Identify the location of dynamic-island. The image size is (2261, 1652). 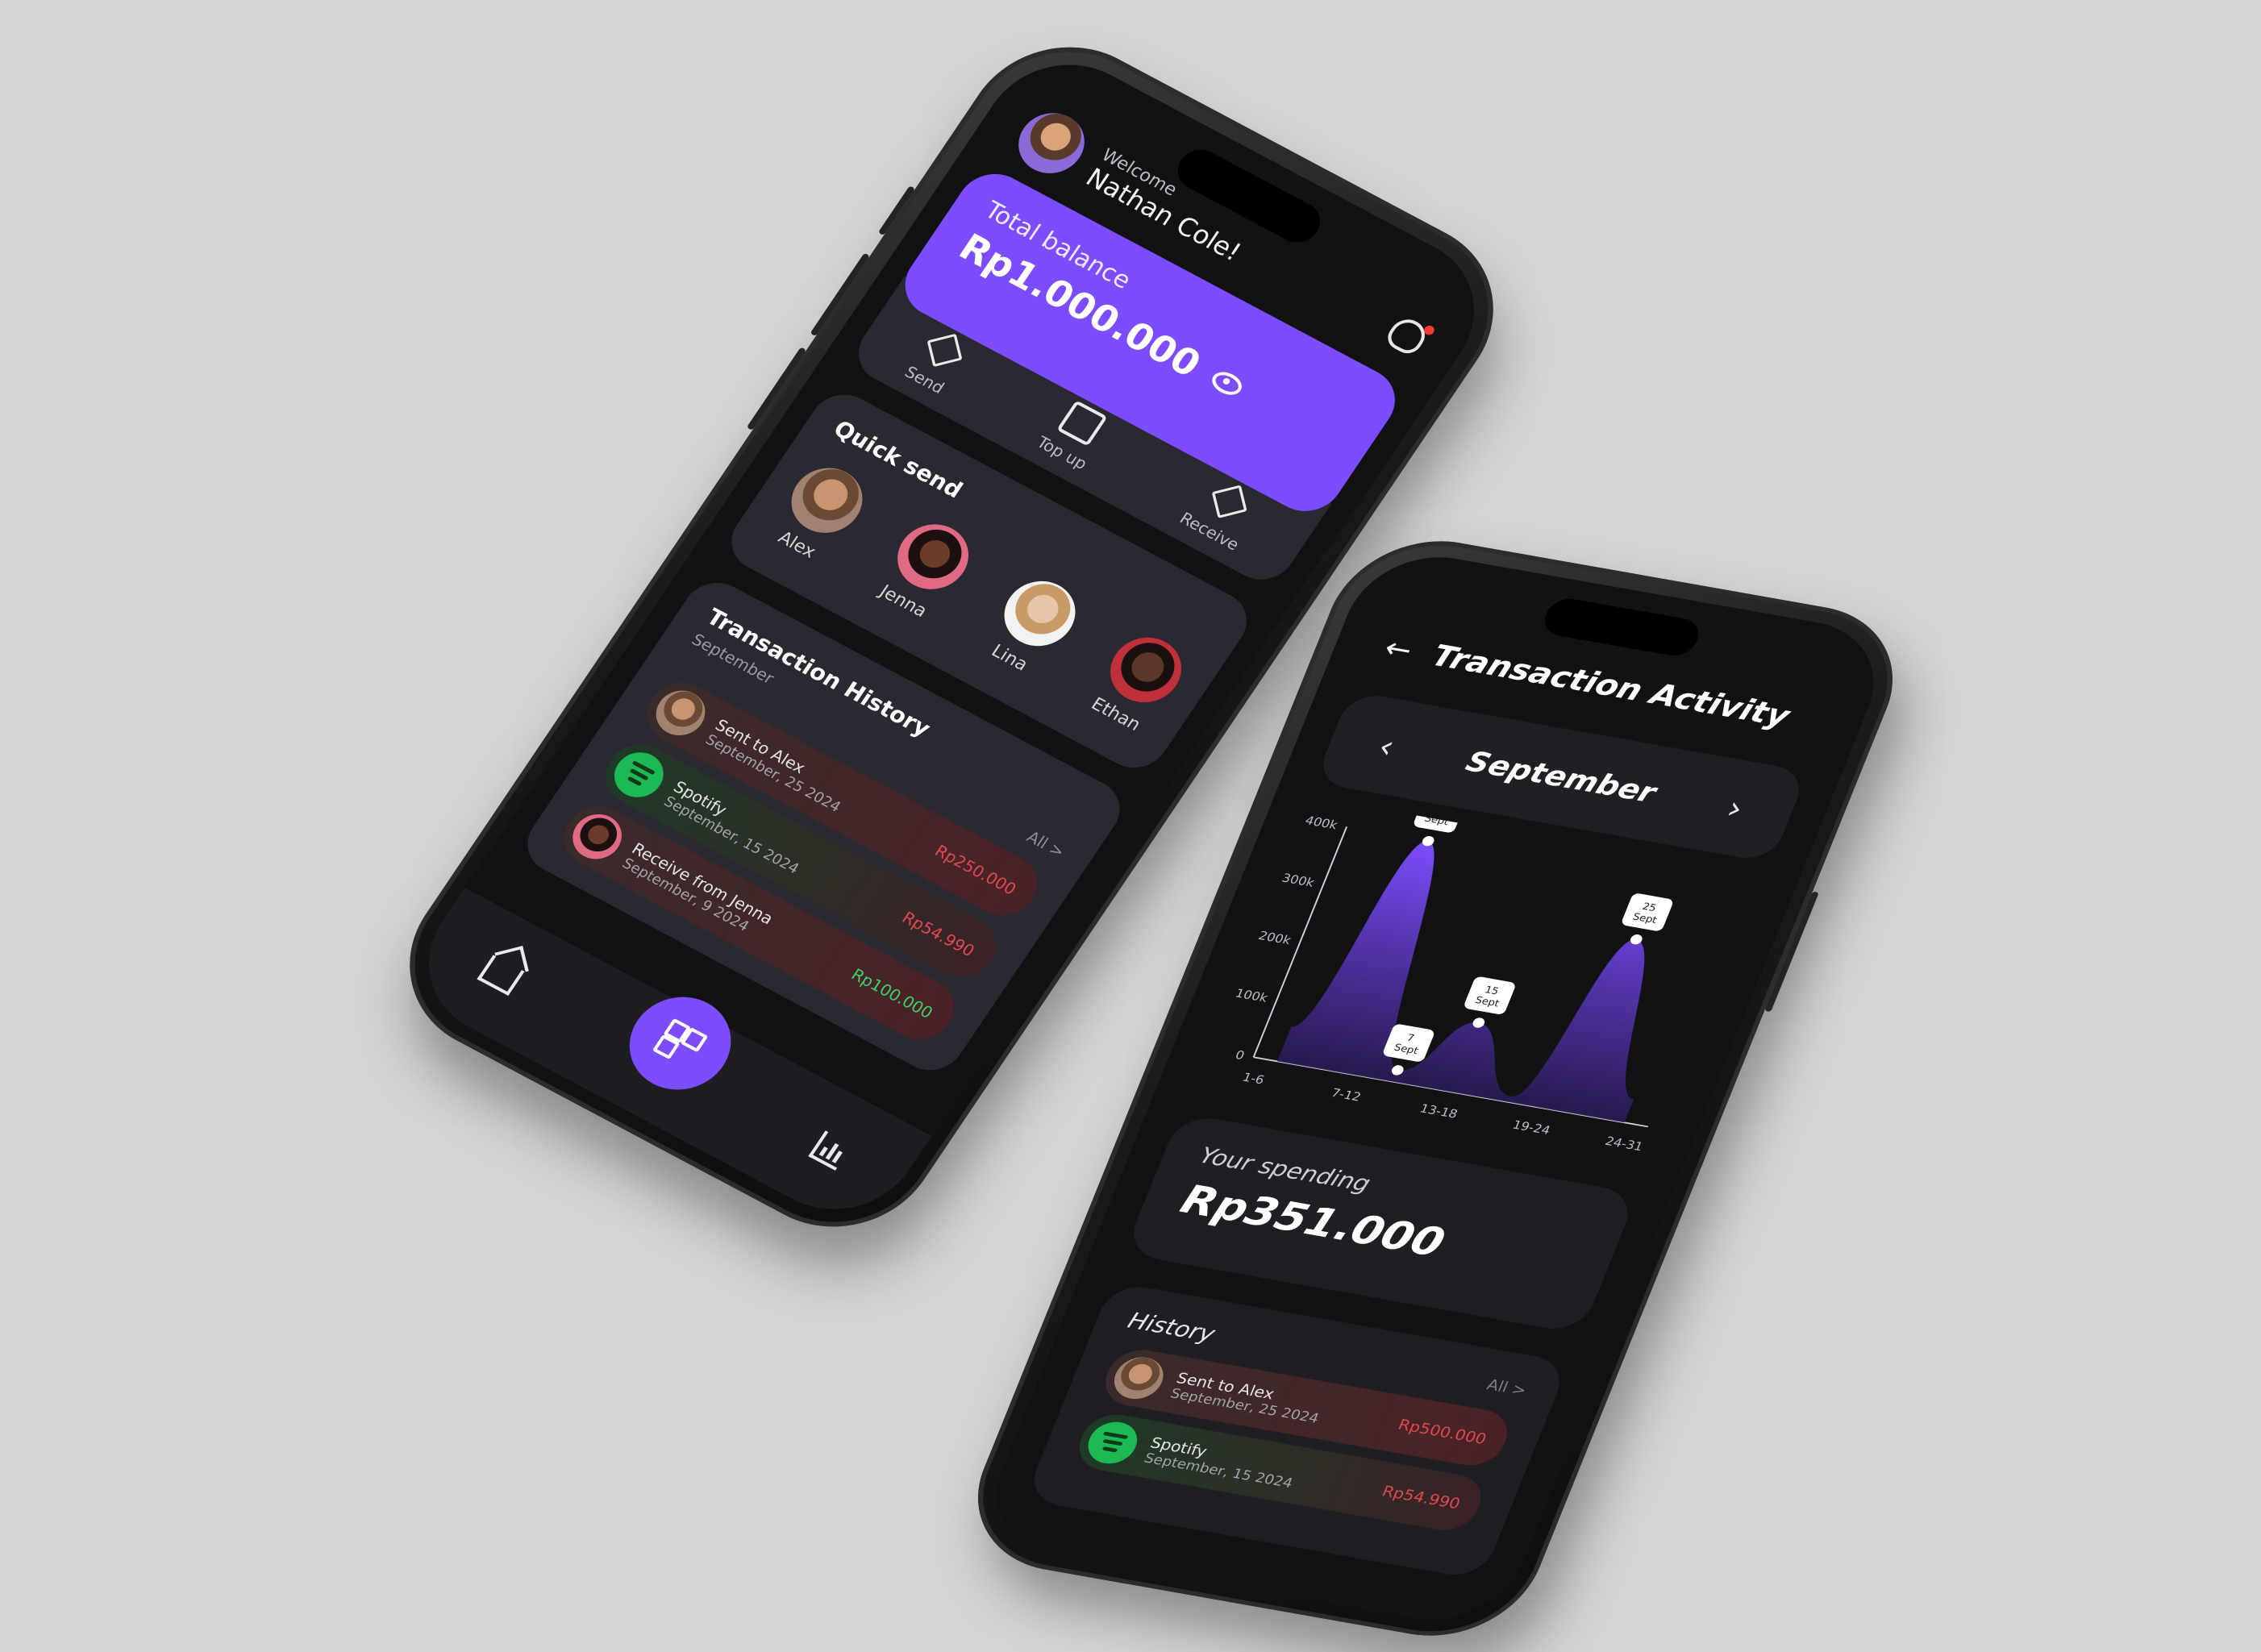
(1622, 627).